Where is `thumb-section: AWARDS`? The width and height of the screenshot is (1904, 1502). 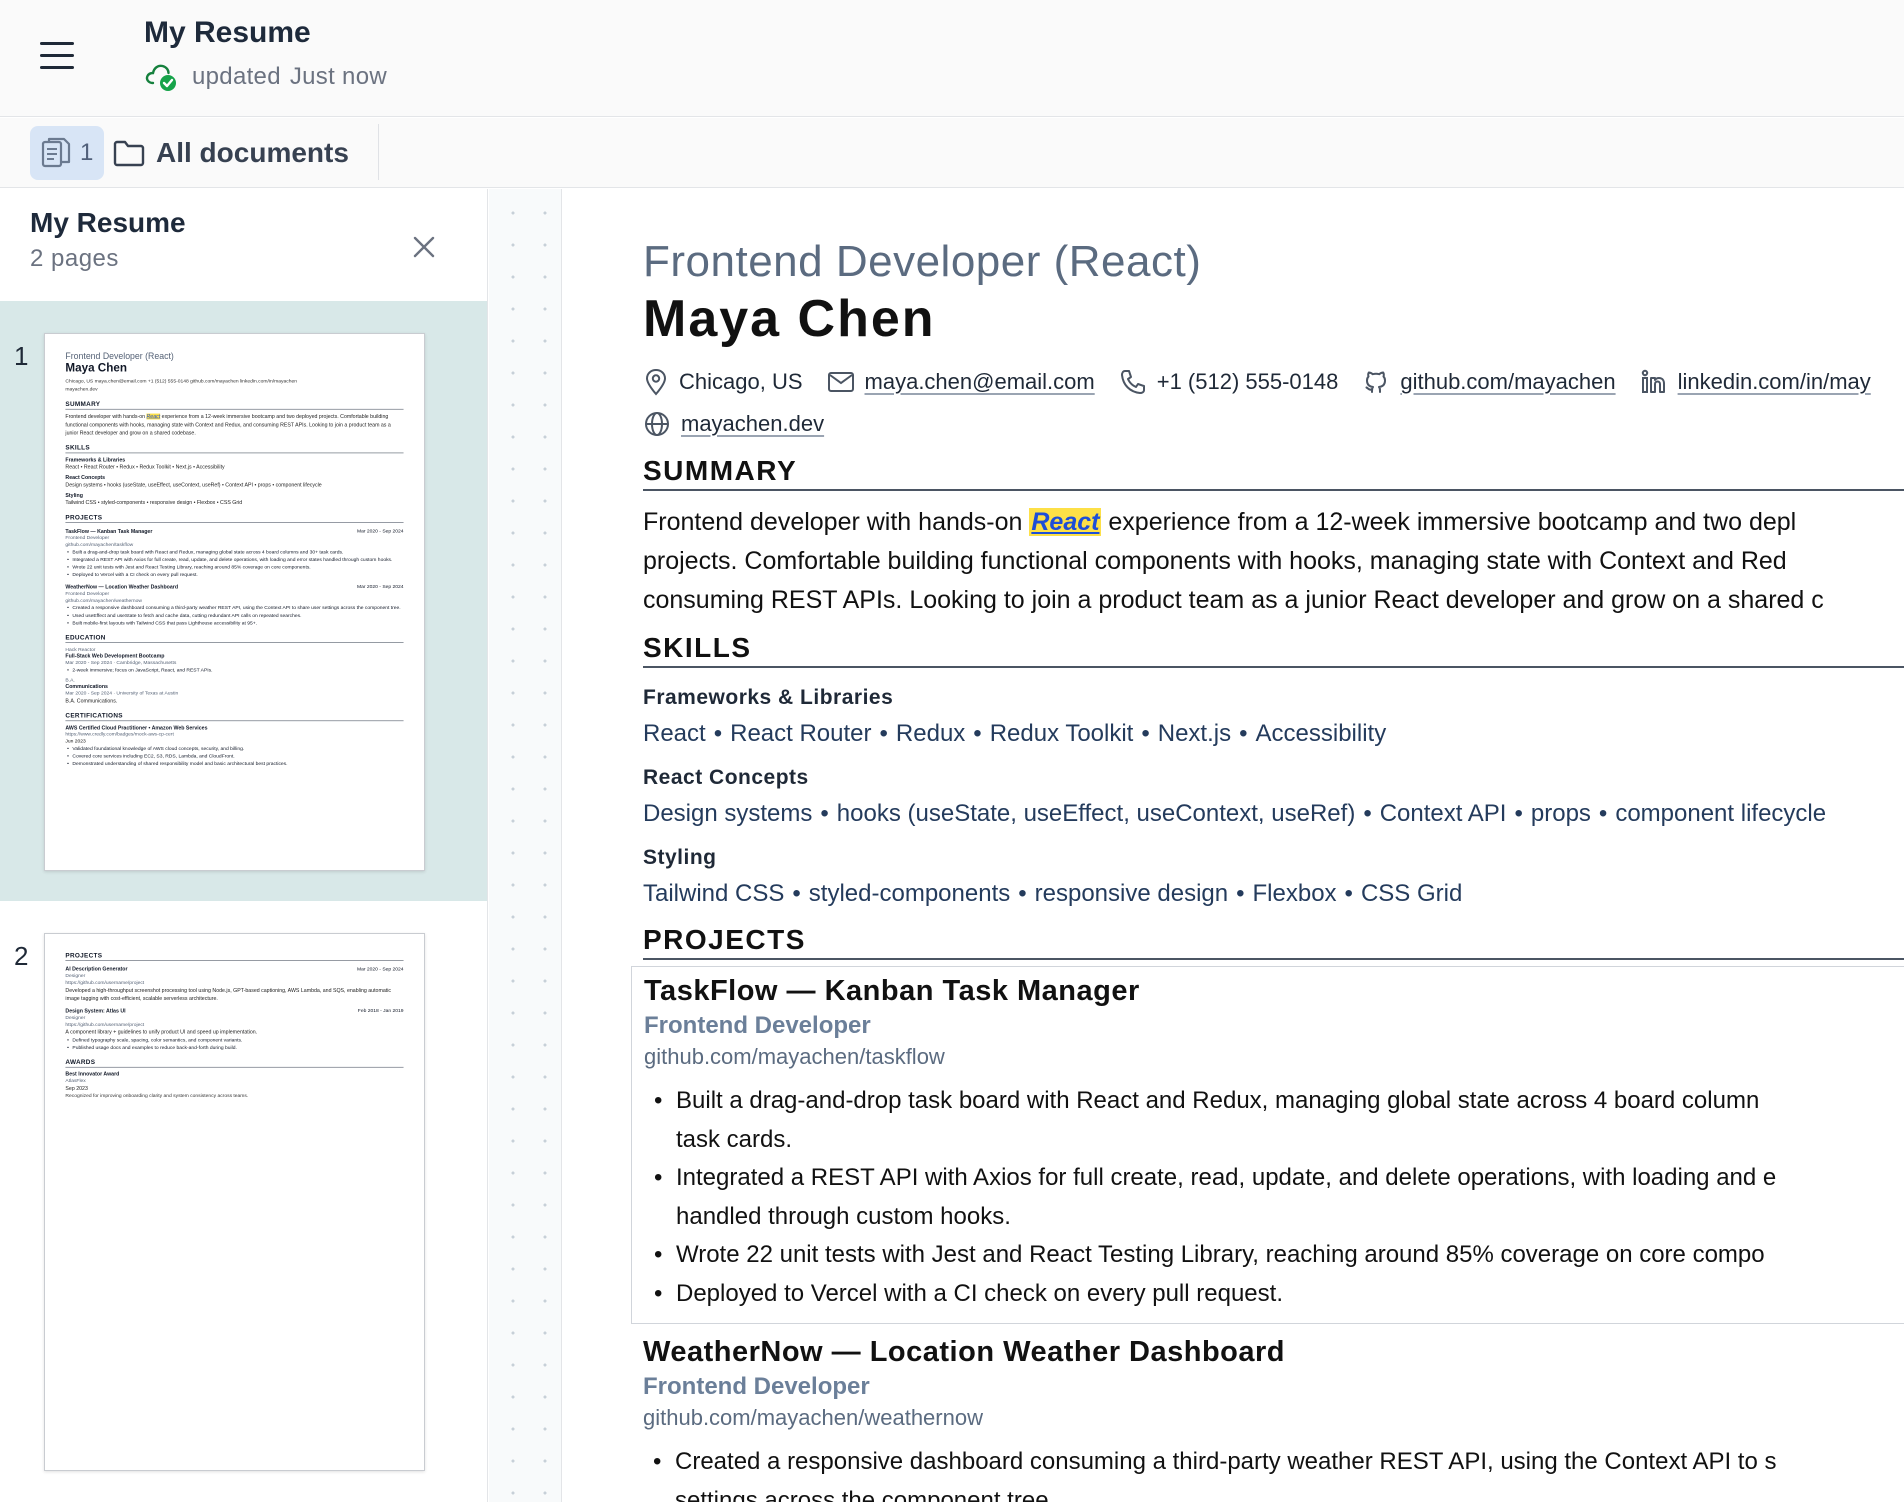
thumb-section: AWARDS is located at coordinates (234, 1063).